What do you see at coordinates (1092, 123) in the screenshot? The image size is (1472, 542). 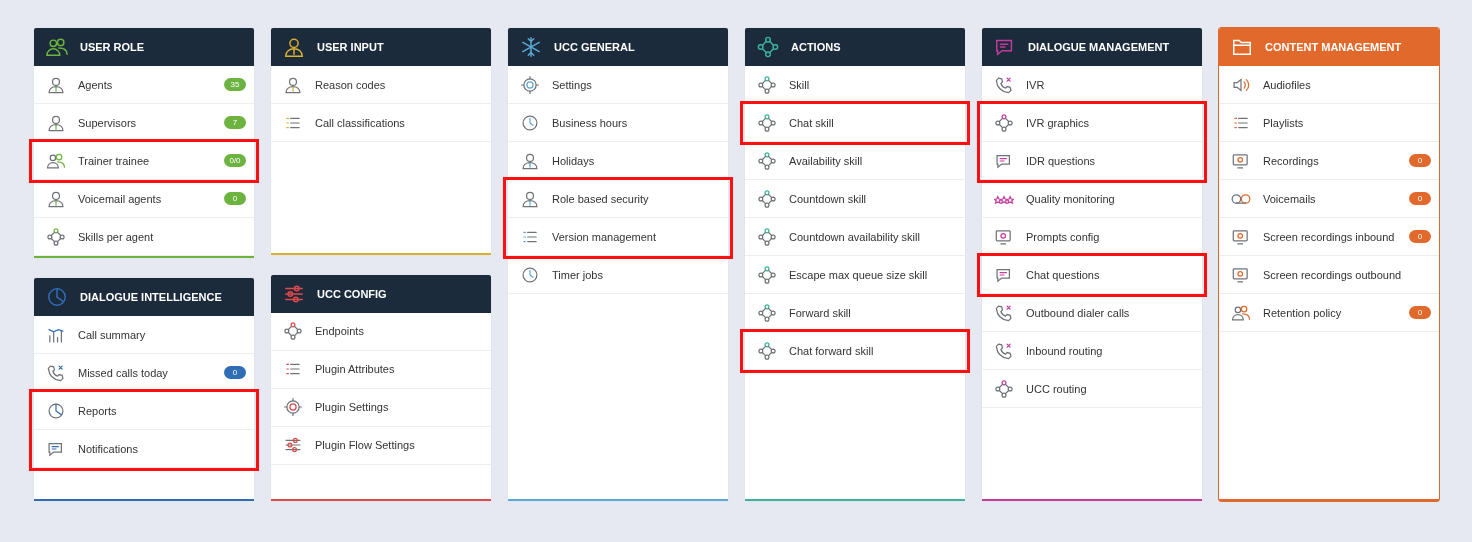 I see `menu-item: IVR graphics` at bounding box center [1092, 123].